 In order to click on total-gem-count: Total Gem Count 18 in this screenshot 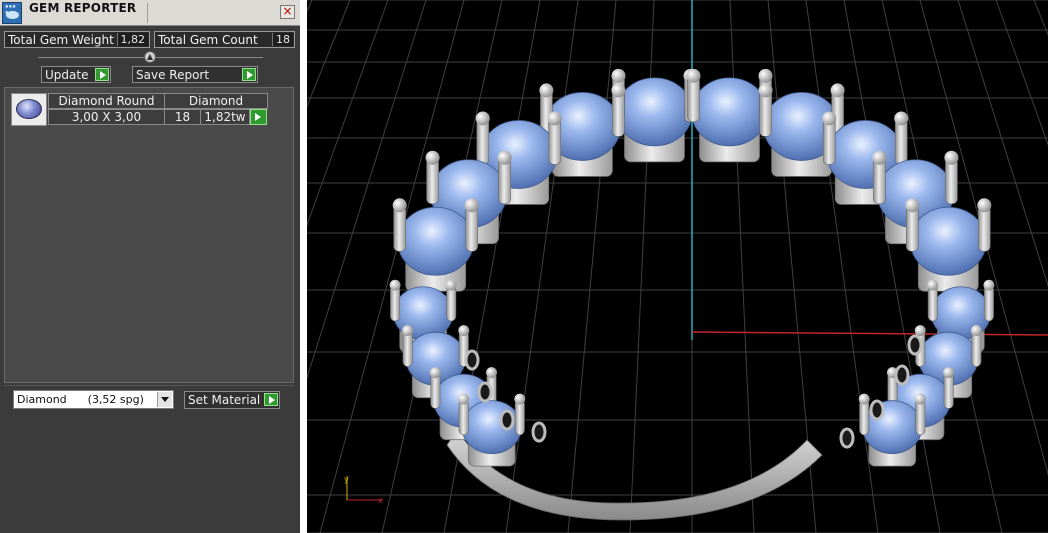, I will do `click(224, 39)`.